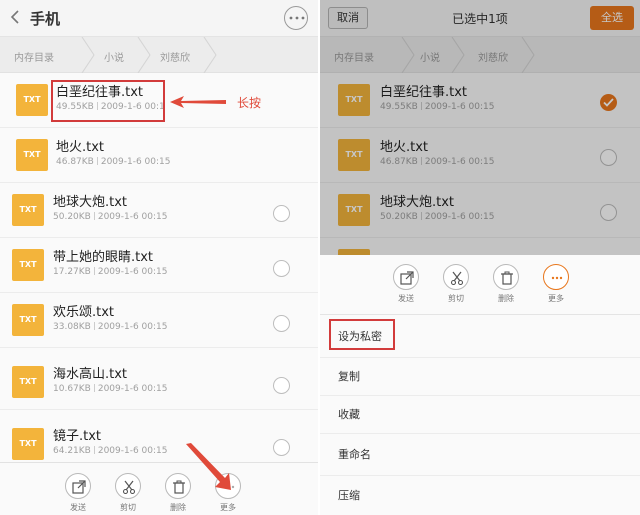  What do you see at coordinates (208, 466) in the screenshot?
I see `pointer-arrow-icon` at bounding box center [208, 466].